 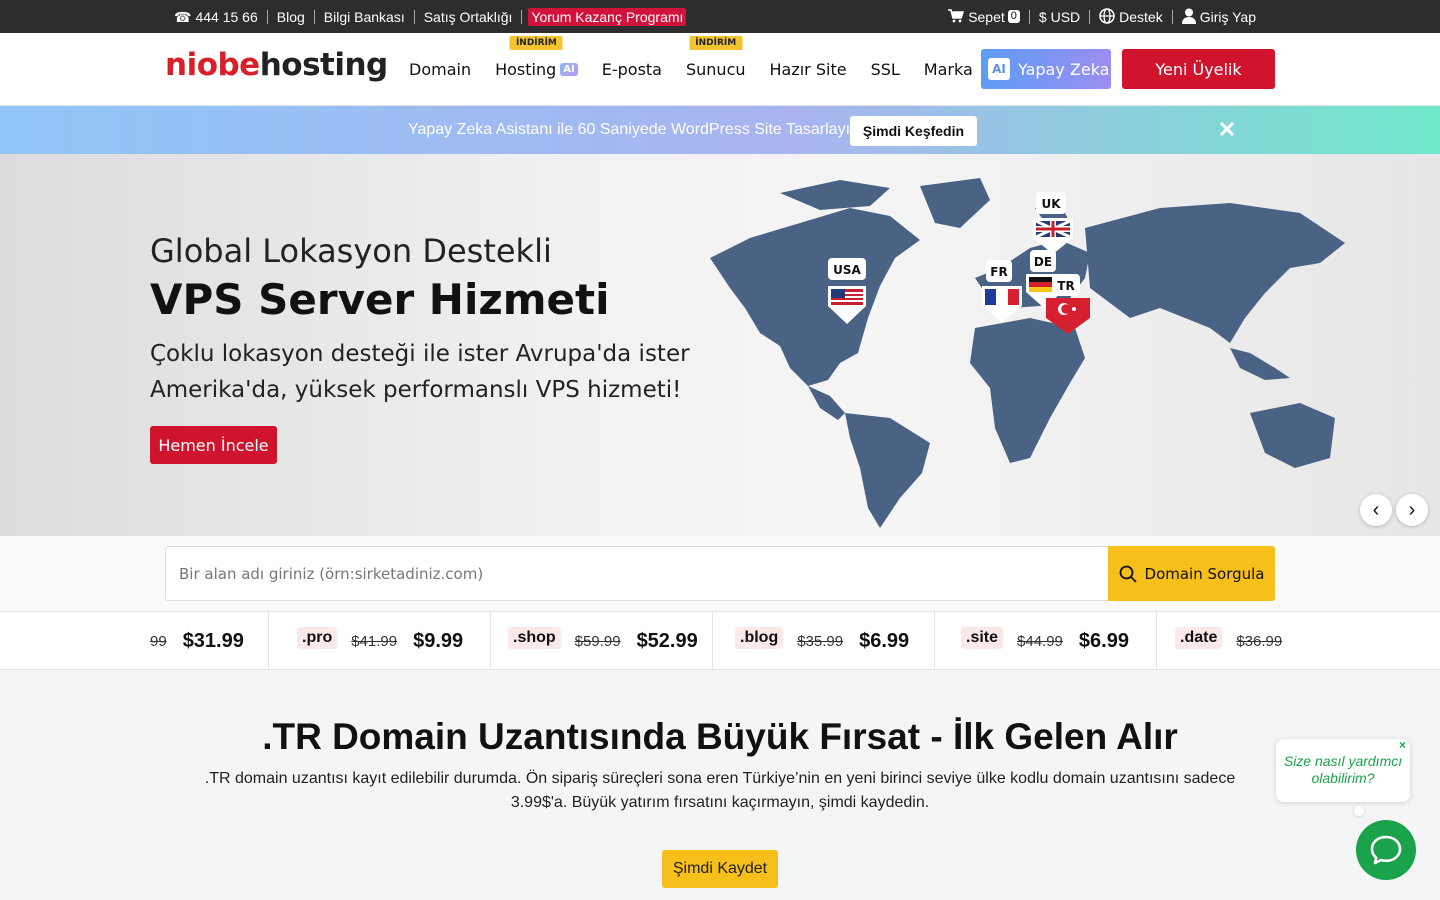 I want to click on nav-hosting-label: Hosting, so click(x=526, y=69).